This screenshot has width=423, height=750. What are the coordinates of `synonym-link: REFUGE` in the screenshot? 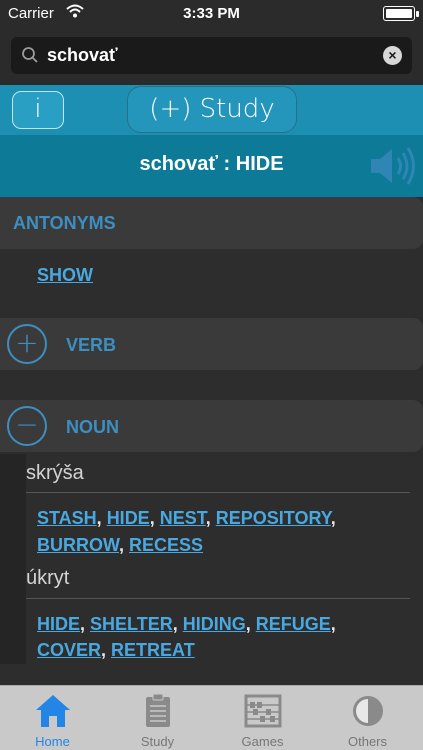 It's located at (293, 624).